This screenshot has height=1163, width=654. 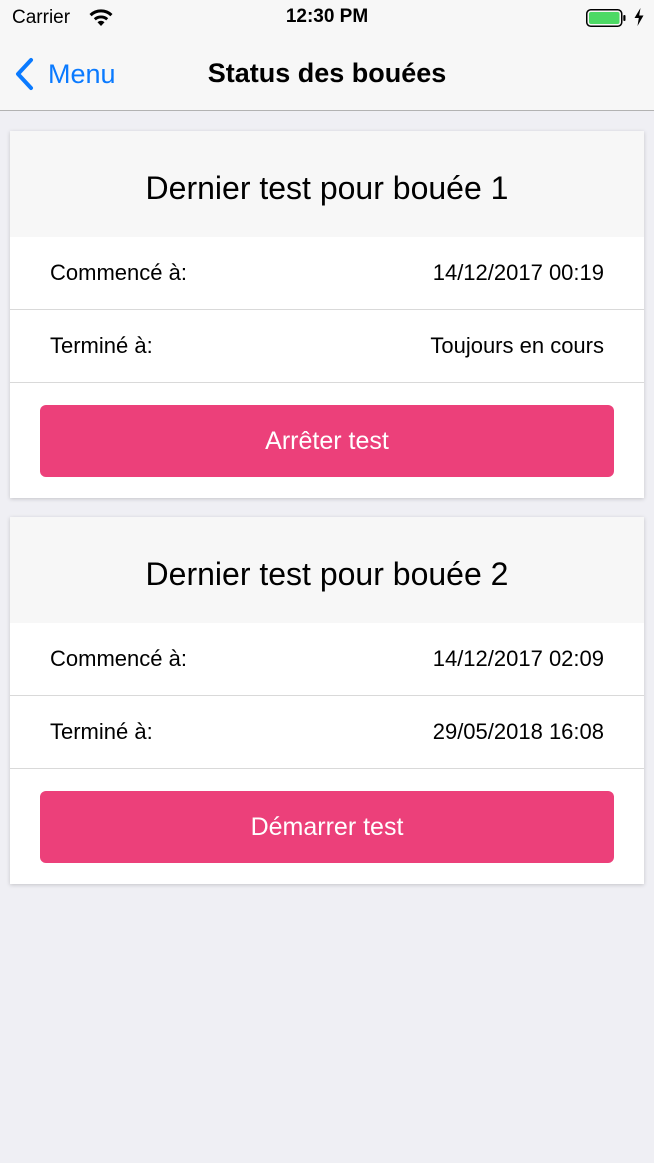 I want to click on page-title: Status des bouées, so click(x=327, y=73).